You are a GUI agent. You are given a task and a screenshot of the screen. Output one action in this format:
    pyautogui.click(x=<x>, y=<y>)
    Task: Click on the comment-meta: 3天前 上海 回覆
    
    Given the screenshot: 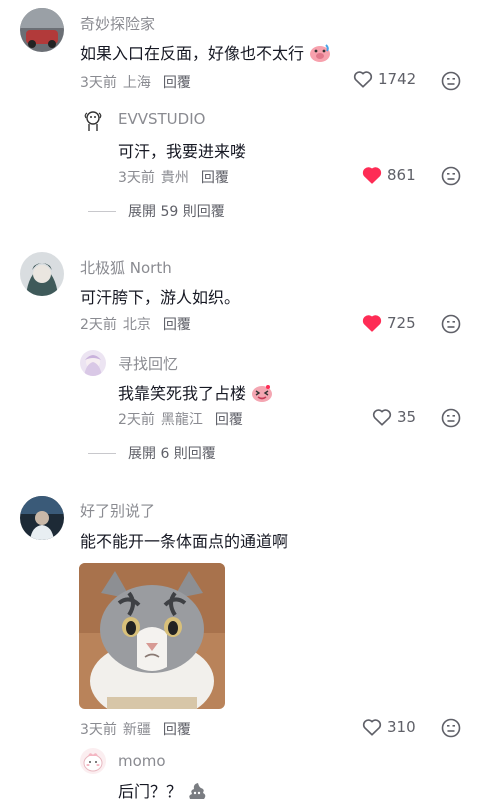 What is the action you would take?
    pyautogui.click(x=138, y=82)
    